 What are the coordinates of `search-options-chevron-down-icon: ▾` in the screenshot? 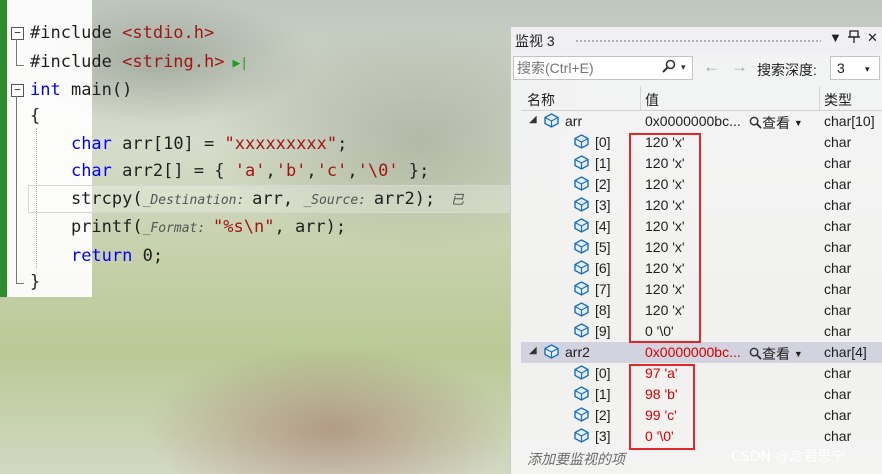 It's located at (683, 67).